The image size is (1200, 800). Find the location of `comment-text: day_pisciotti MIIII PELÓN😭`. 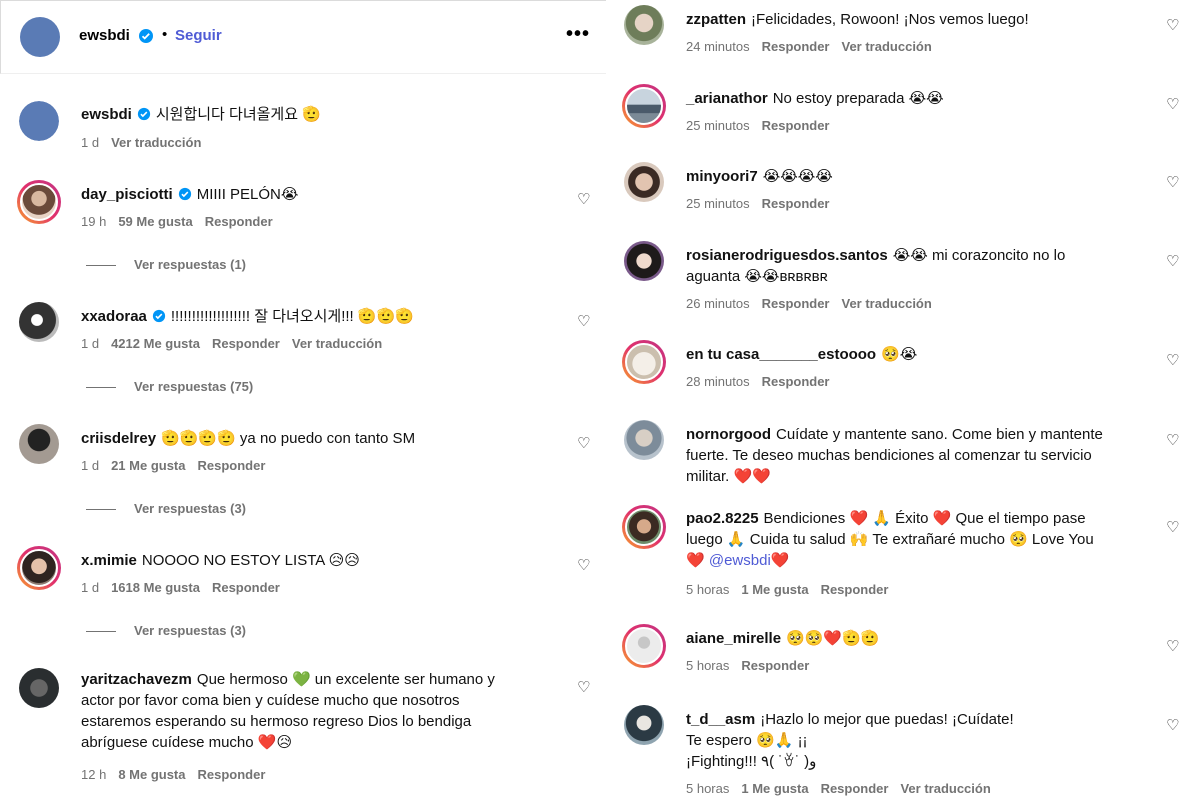

comment-text: day_pisciotti MIIII PELÓN😭 is located at coordinates (189, 194).